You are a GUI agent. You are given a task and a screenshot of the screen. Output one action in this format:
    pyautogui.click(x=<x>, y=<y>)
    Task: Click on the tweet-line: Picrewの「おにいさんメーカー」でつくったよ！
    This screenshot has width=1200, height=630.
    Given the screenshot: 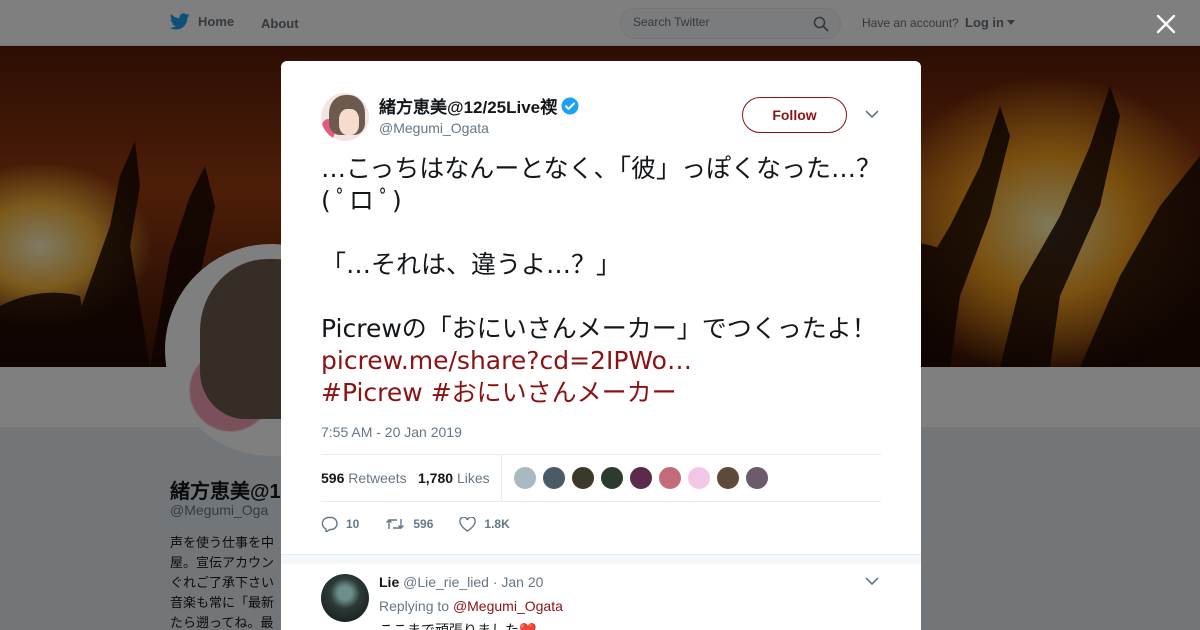 What is the action you would take?
    pyautogui.click(x=599, y=328)
    